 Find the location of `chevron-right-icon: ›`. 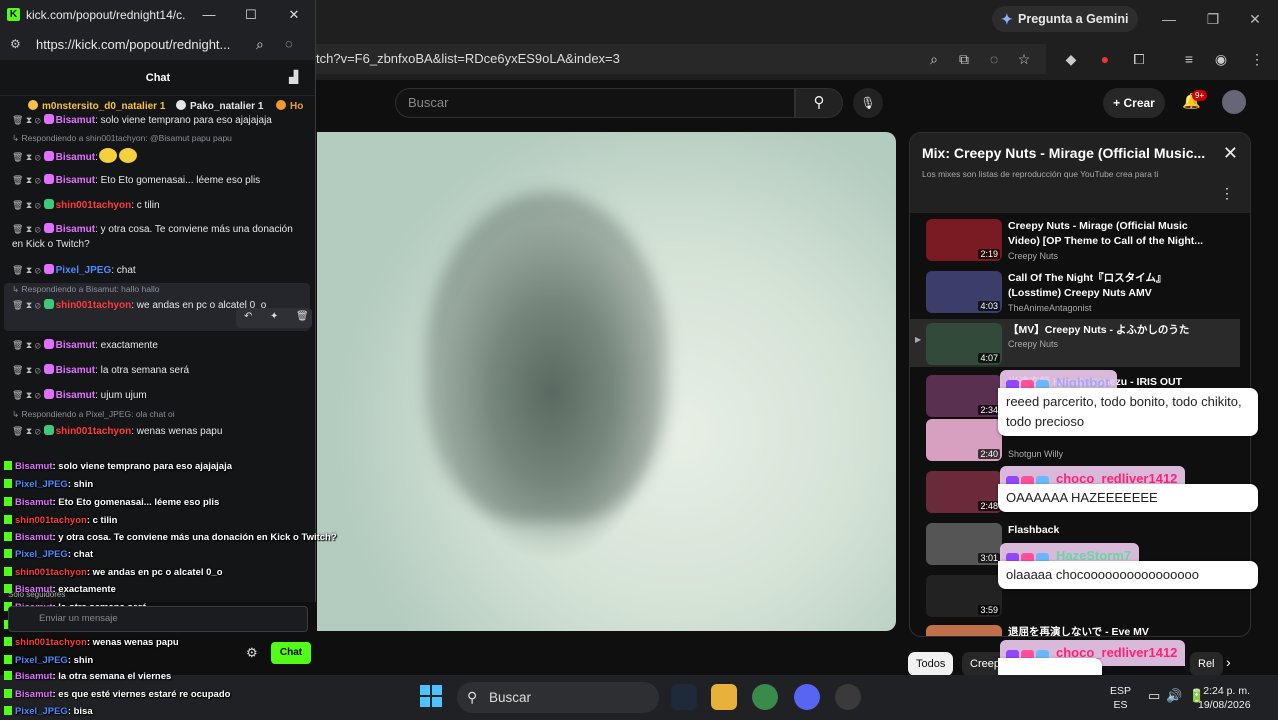

chevron-right-icon: › is located at coordinates (1228, 662).